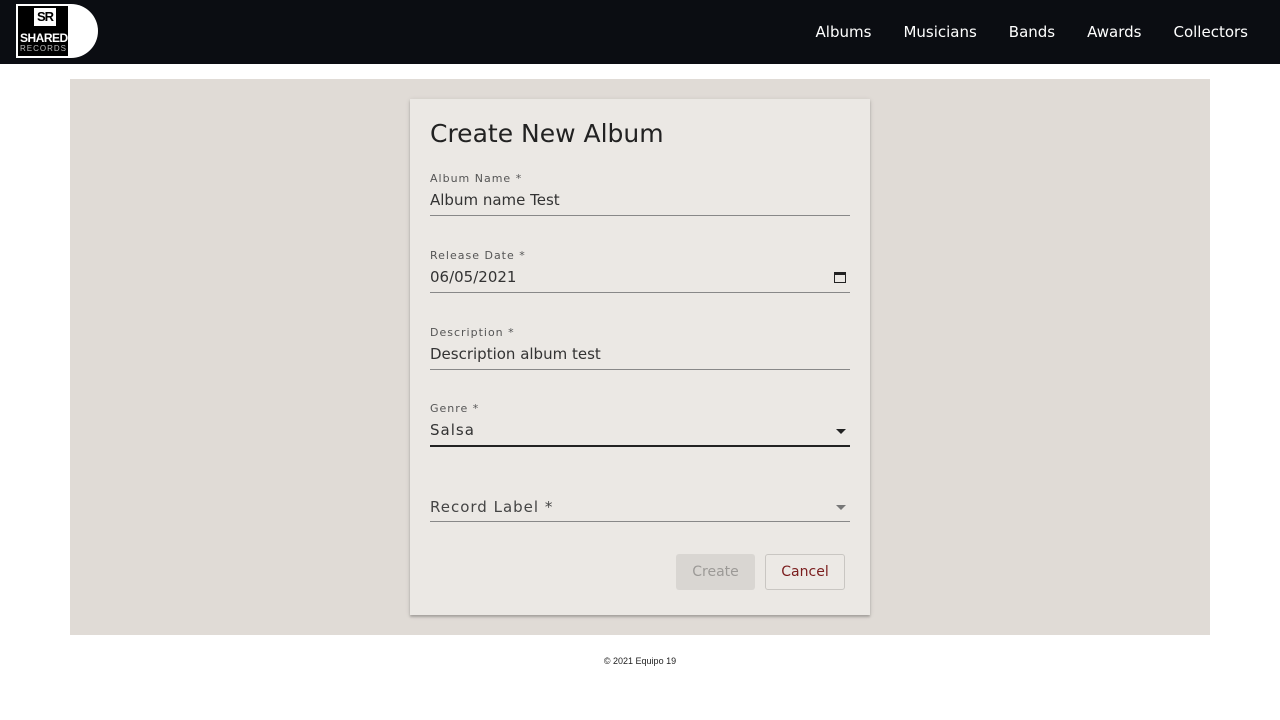 Image resolution: width=1280 pixels, height=720 pixels. I want to click on create-button: Create, so click(715, 572).